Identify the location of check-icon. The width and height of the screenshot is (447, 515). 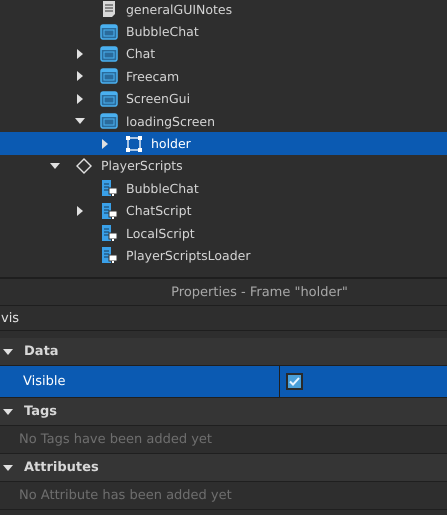
(294, 381).